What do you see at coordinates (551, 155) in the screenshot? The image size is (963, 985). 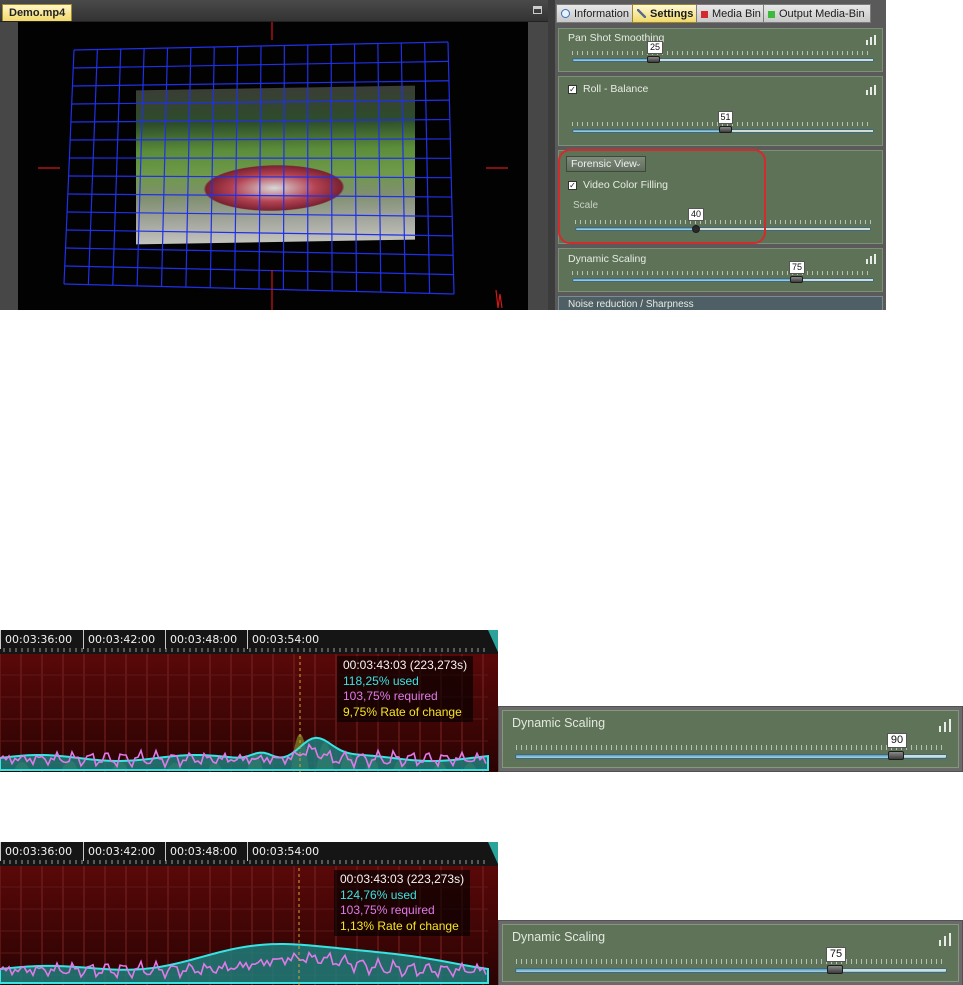 I see `panel-splitter` at bounding box center [551, 155].